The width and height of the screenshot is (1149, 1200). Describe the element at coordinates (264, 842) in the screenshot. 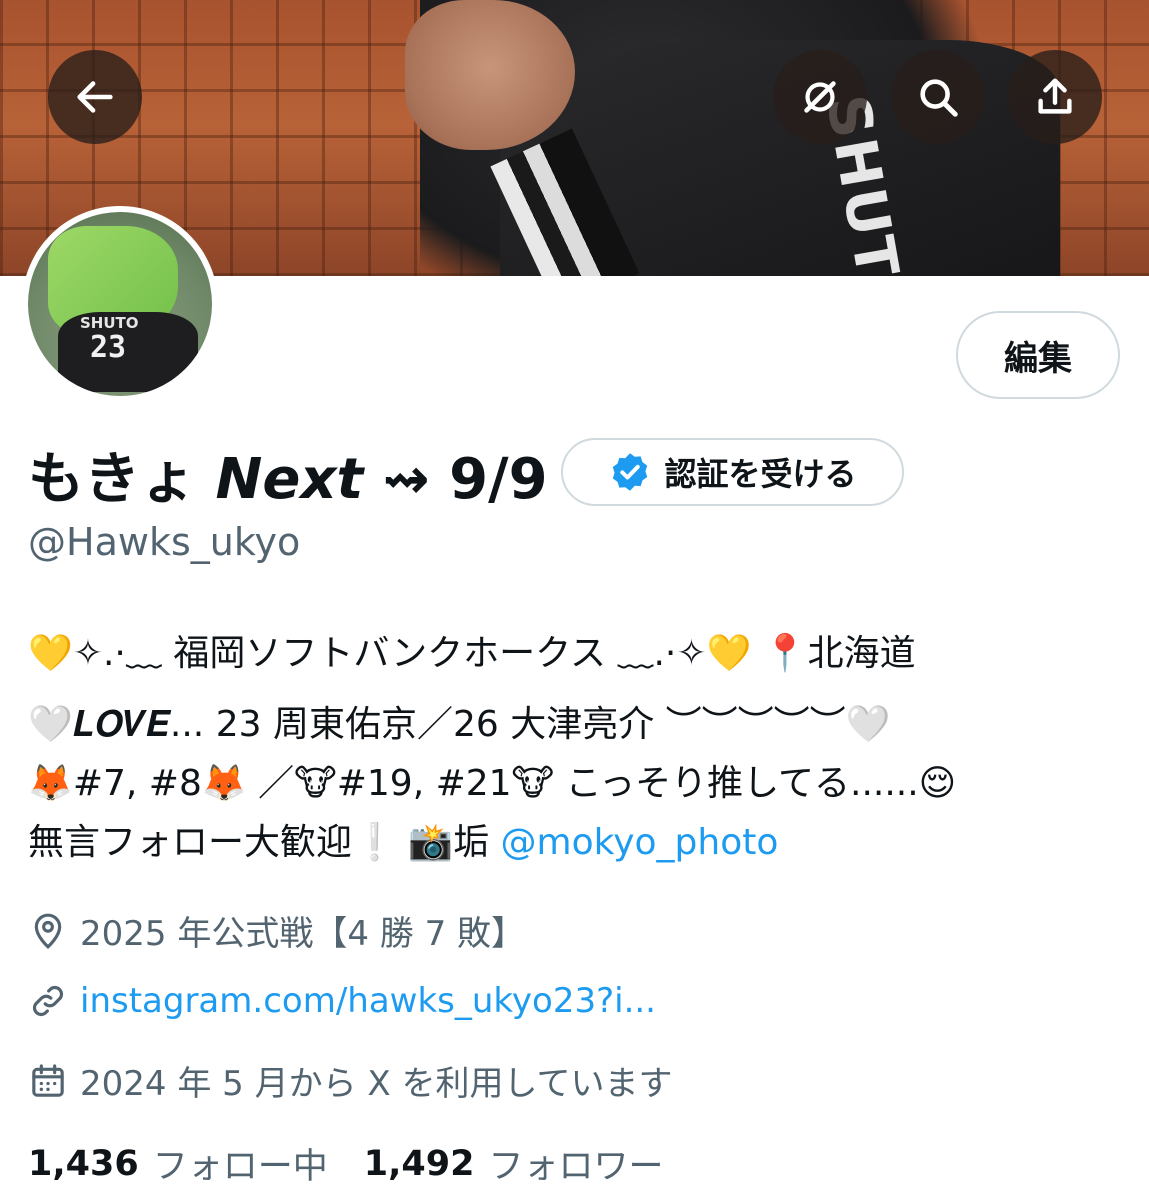

I see `bio-text: 無言フォロー大歓迎❕ 📸垢` at that location.